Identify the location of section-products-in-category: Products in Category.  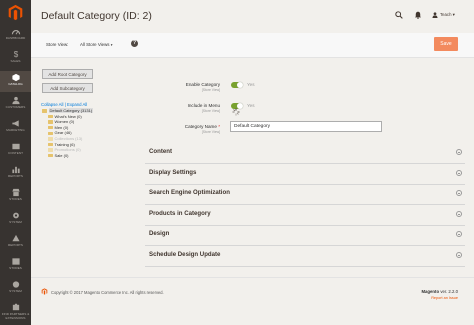
(305, 215).